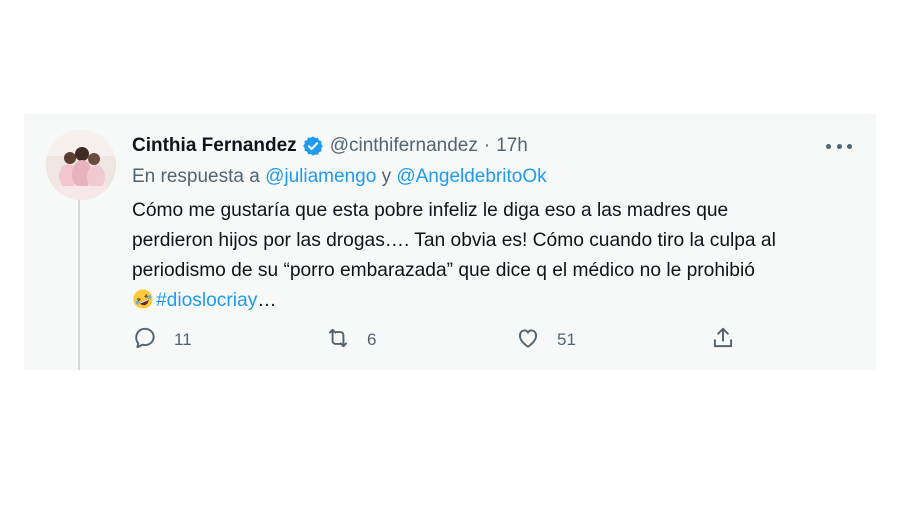 This screenshot has height=505, width=900. Describe the element at coordinates (196, 176) in the screenshot. I see `reply-prefix: En respuesta a` at that location.